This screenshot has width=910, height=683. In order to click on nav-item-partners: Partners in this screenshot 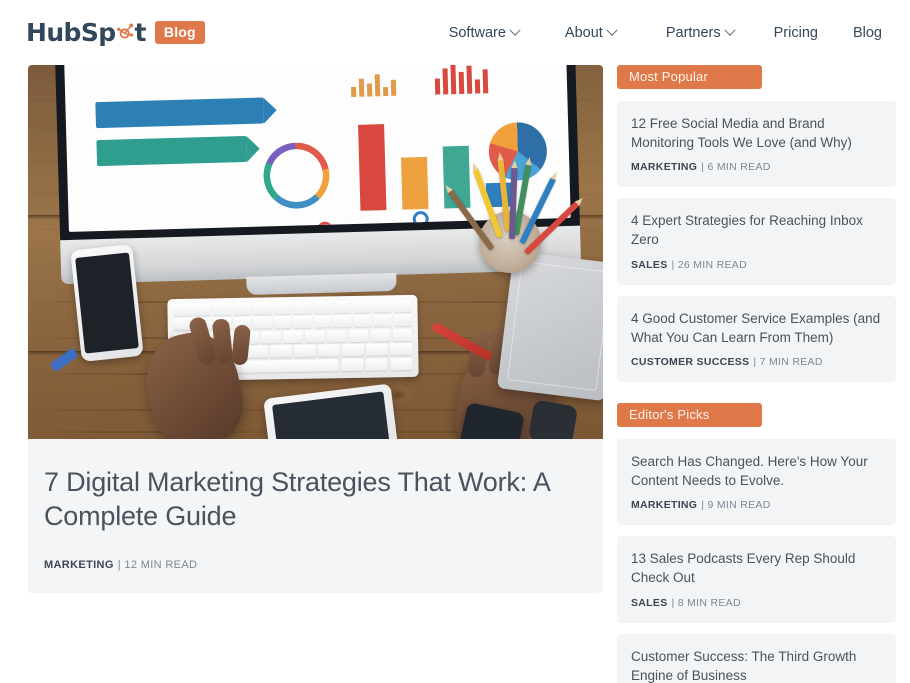, I will do `click(700, 32)`.